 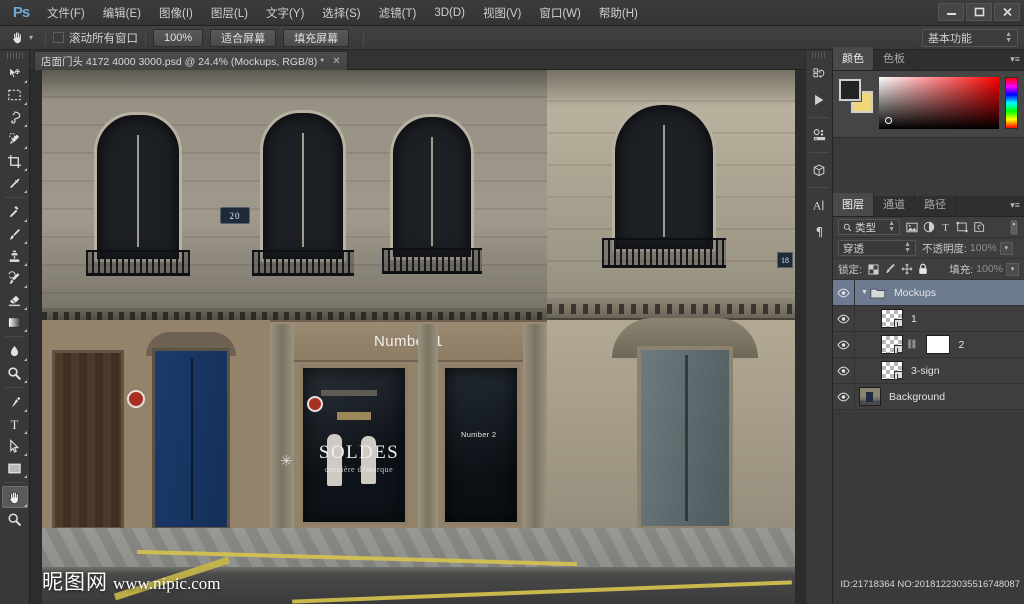 I want to click on layer-row-background: Background, so click(x=928, y=397).